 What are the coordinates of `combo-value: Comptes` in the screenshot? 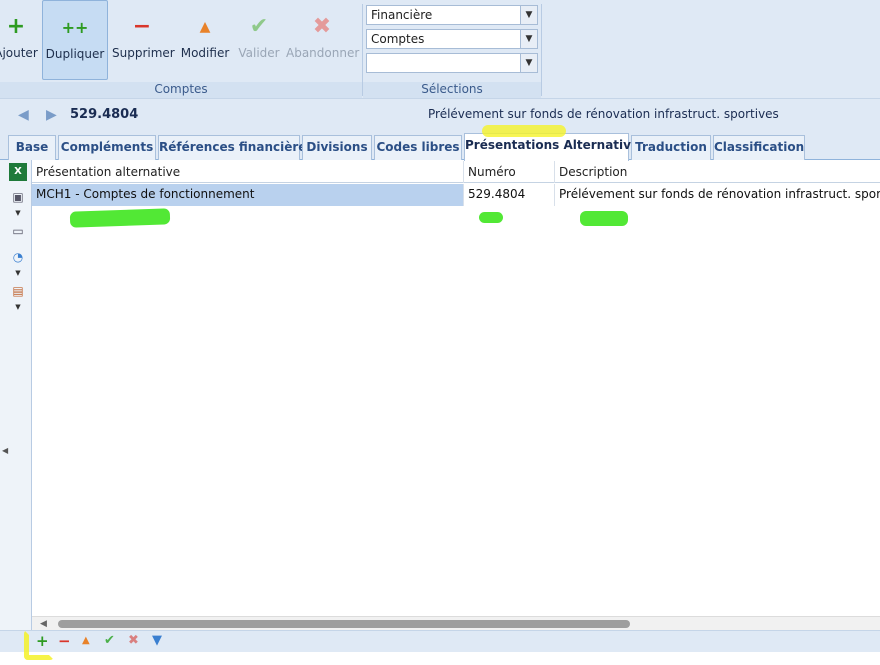 It's located at (398, 39).